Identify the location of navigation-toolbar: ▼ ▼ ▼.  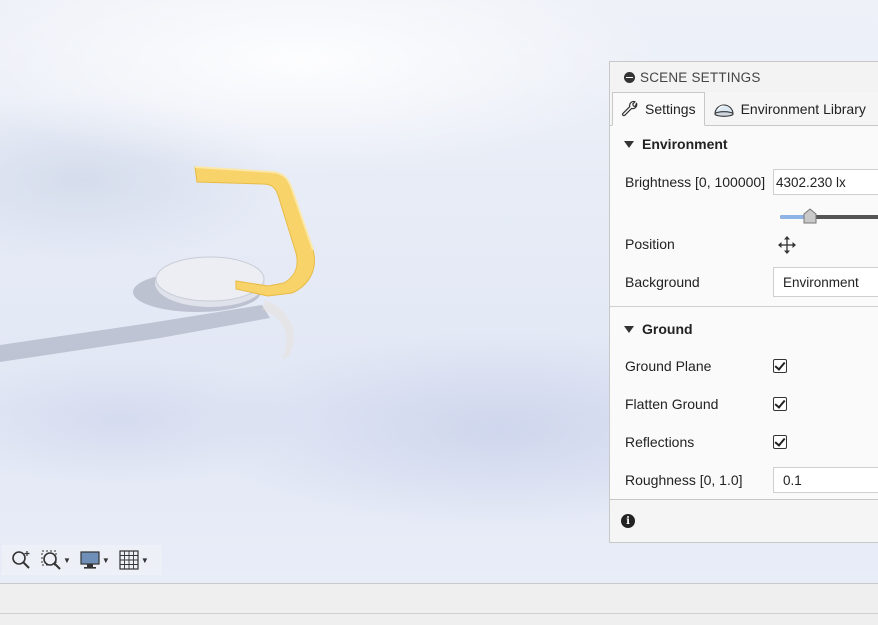
(82, 560).